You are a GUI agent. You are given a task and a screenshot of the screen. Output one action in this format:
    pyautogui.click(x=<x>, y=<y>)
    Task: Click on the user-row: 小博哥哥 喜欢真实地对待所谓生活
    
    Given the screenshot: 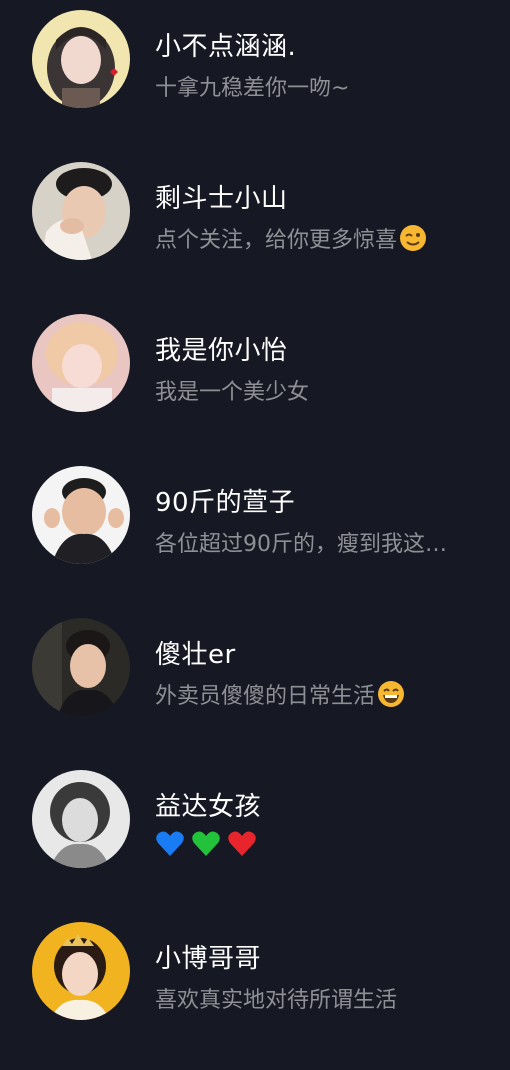 What is the action you would take?
    pyautogui.click(x=255, y=977)
    